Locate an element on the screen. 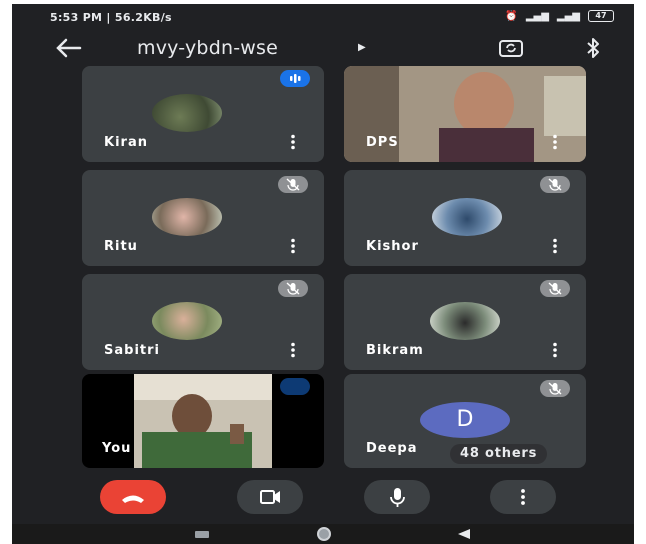 This screenshot has width=646, height=544. others-count: 48 others is located at coordinates (499, 454).